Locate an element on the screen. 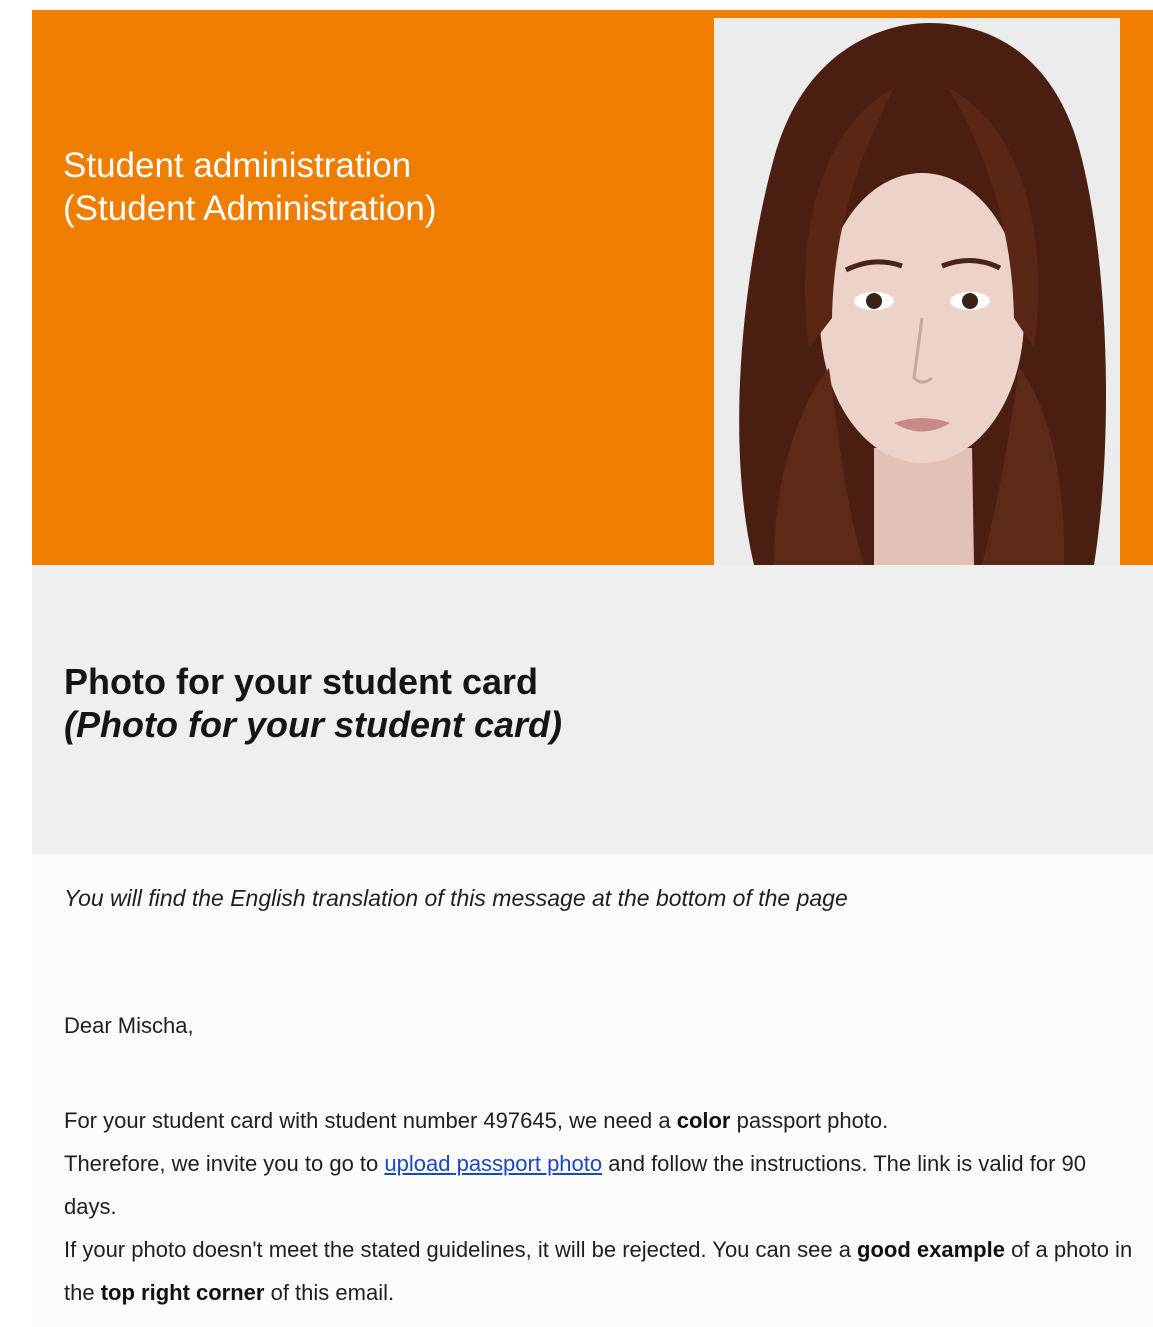 The width and height of the screenshot is (1153, 1327). page-title-line2: (Photo for your student card) is located at coordinates (313, 724).